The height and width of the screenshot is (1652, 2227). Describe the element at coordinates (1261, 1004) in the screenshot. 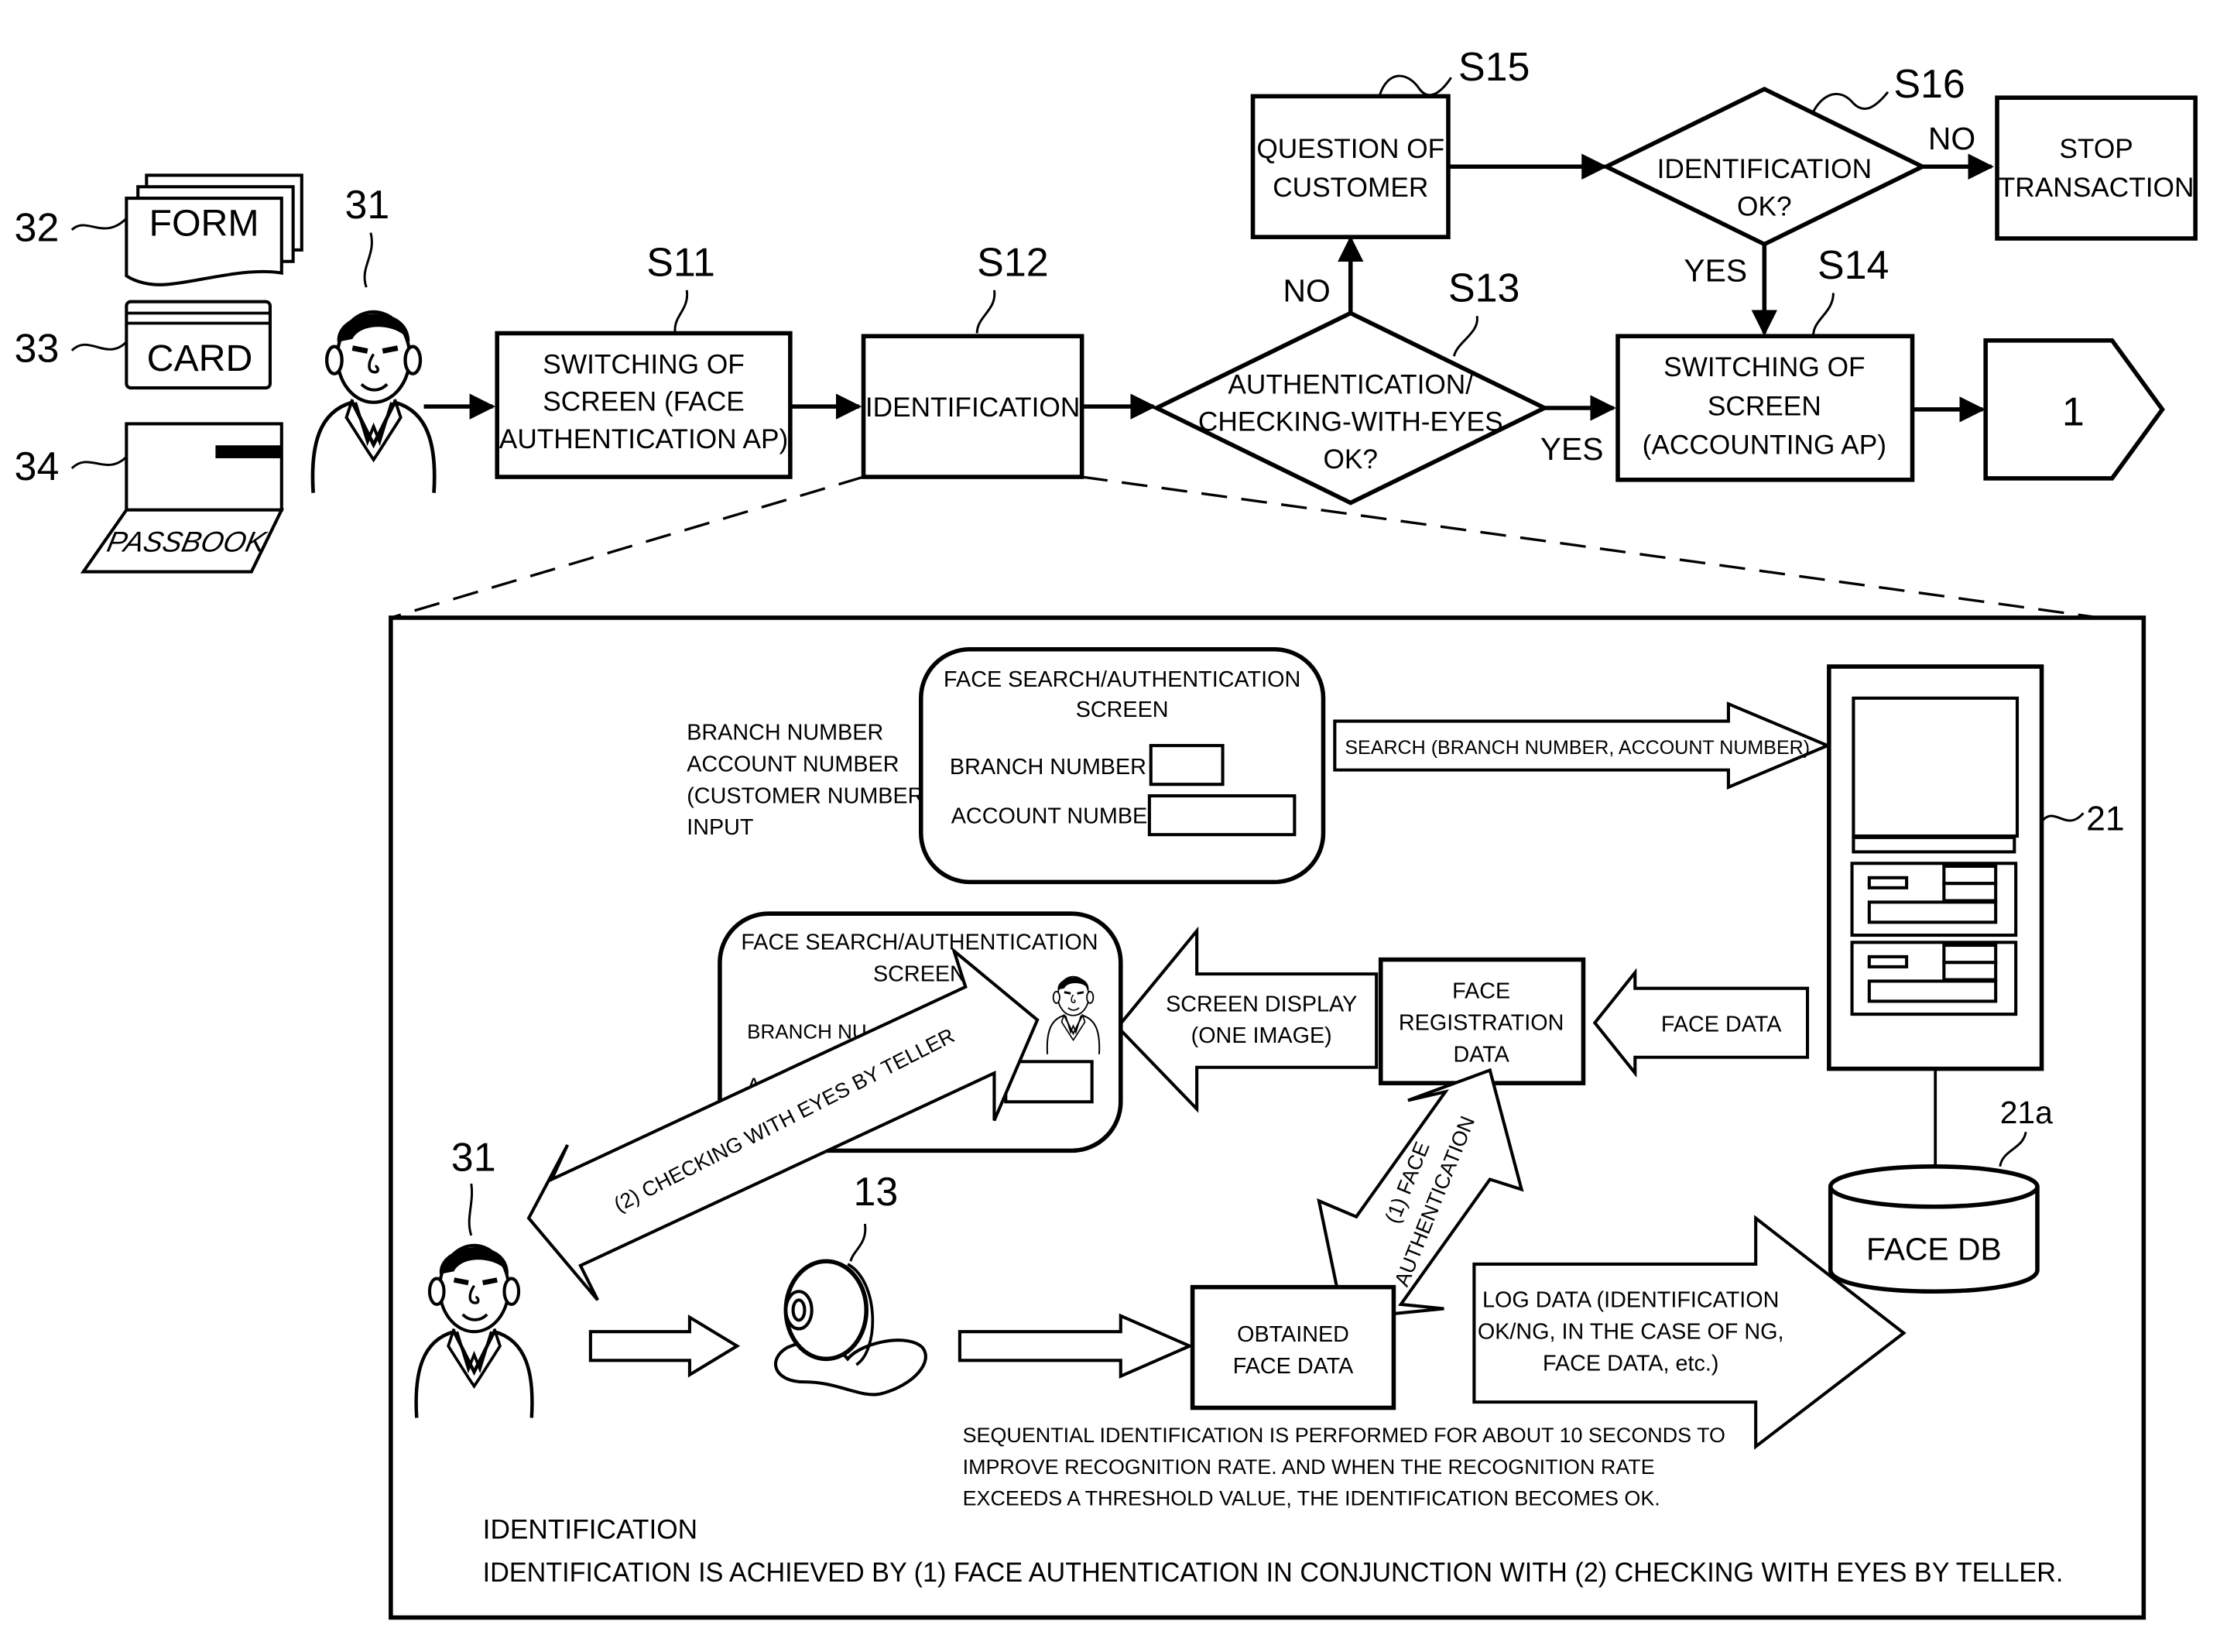

I see `screen-display-line1: SCREEN DISPLAY` at that location.